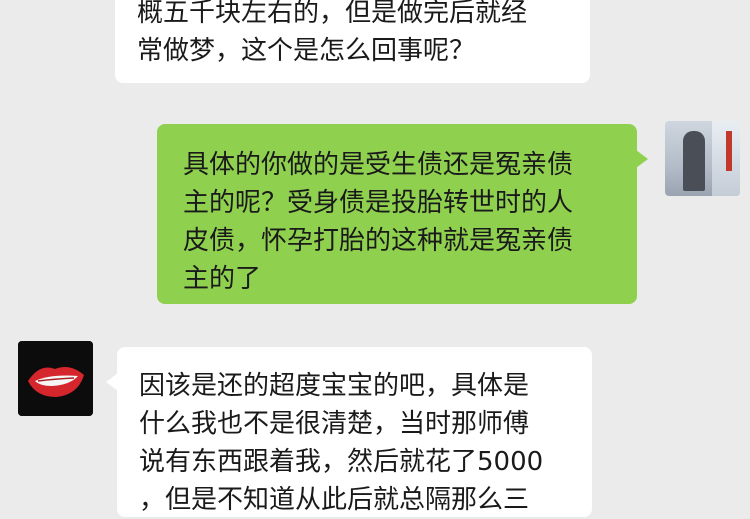 The image size is (750, 519). Describe the element at coordinates (306, 51) in the screenshot. I see `message-line: 常做梦，这个是怎么回事呢？` at that location.